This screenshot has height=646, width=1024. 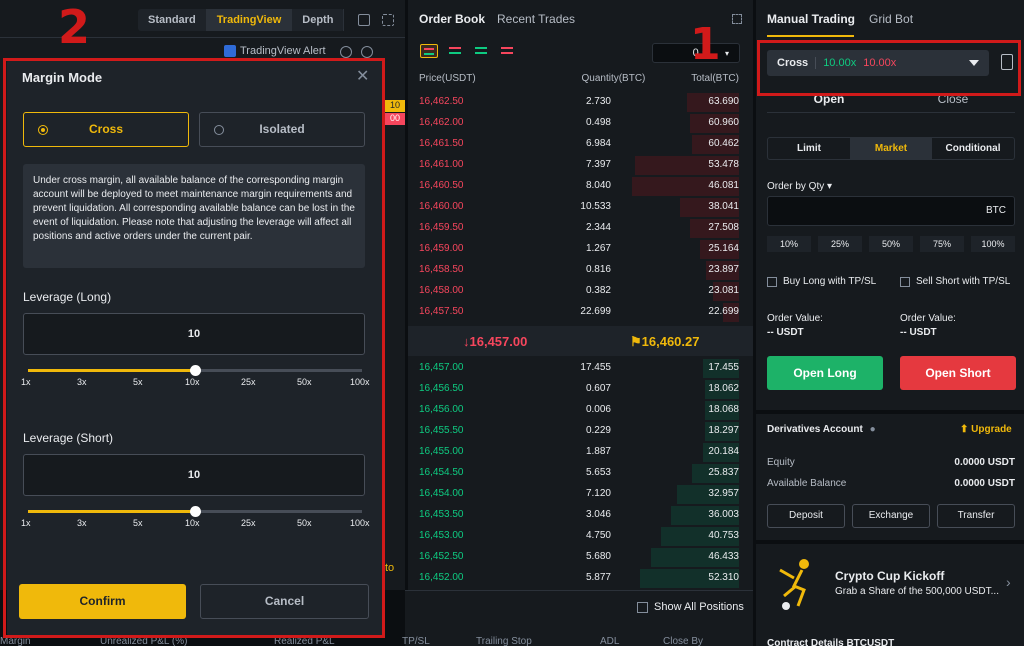 What do you see at coordinates (536, 19) in the screenshot?
I see `tab-recent-trades: Recent Trades` at bounding box center [536, 19].